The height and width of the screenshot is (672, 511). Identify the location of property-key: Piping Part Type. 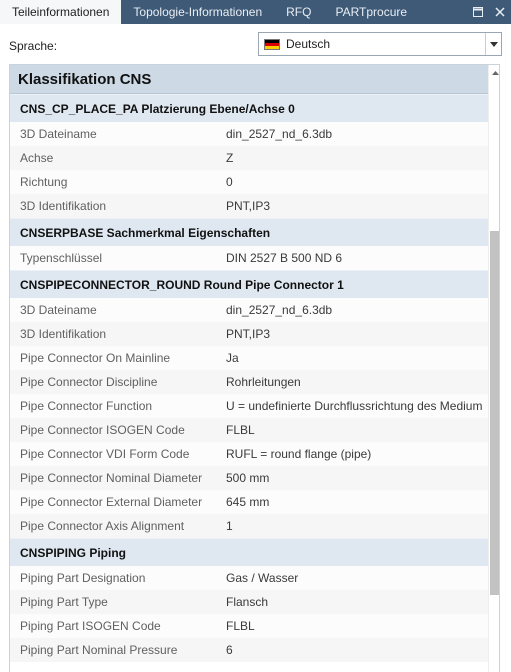
(64, 602).